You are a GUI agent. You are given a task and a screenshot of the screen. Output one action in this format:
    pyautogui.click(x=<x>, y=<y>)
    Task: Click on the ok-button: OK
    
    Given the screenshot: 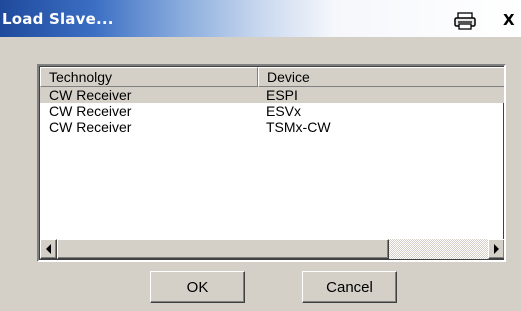 What is the action you would take?
    pyautogui.click(x=197, y=287)
    